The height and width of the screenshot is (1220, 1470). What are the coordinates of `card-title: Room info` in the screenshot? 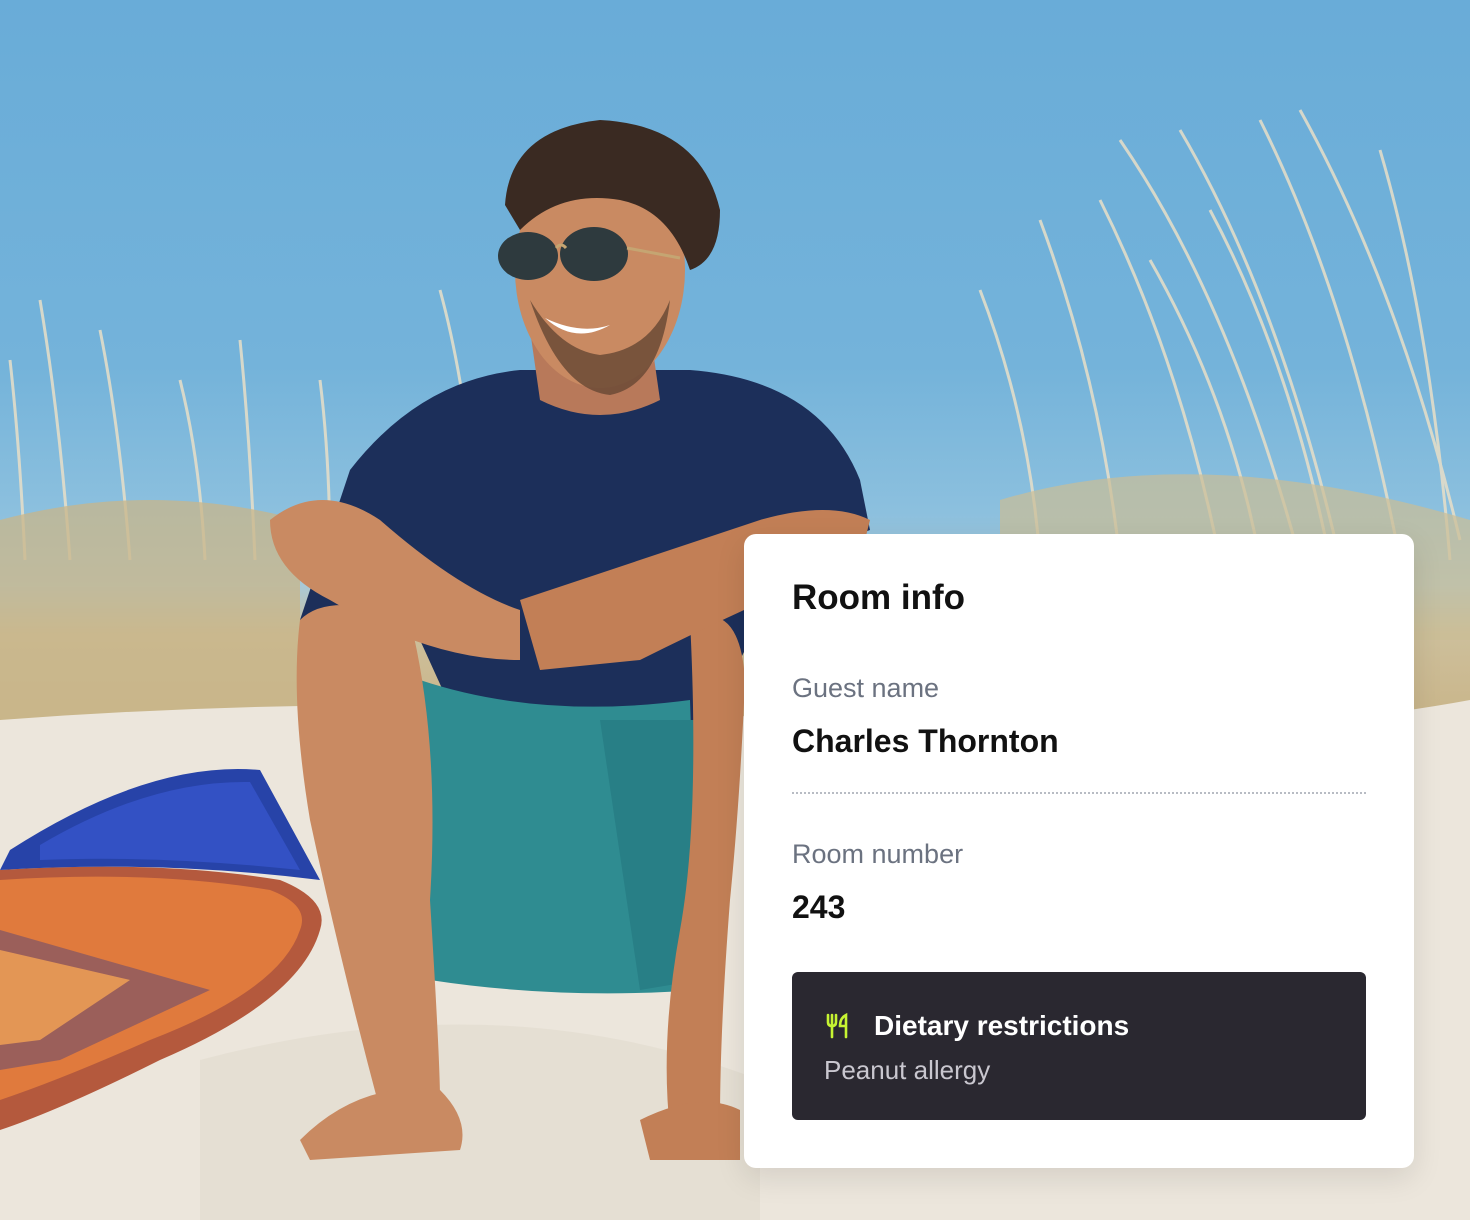 It's located at (879, 597).